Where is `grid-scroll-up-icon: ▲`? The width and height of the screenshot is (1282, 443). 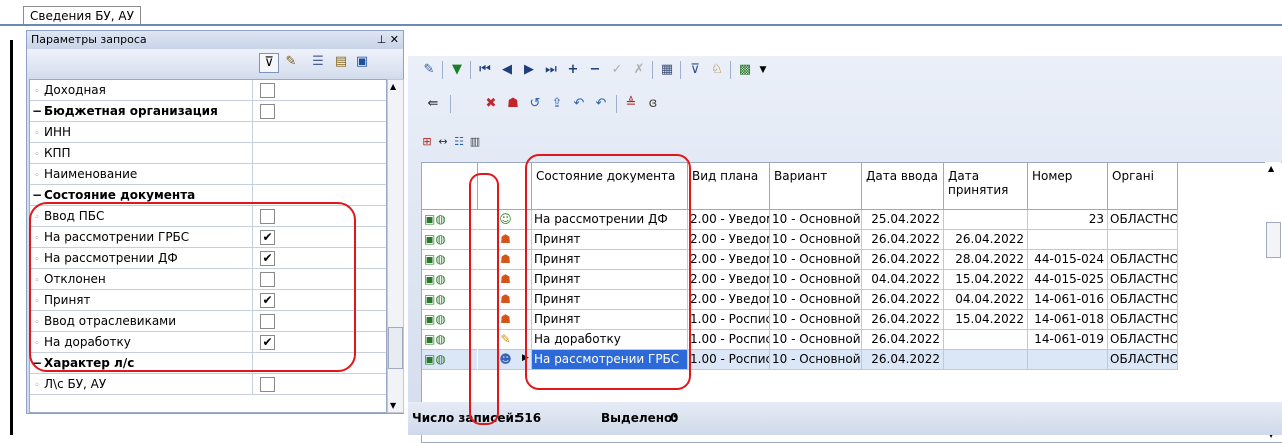
grid-scroll-up-icon: ▲ is located at coordinates (1271, 168).